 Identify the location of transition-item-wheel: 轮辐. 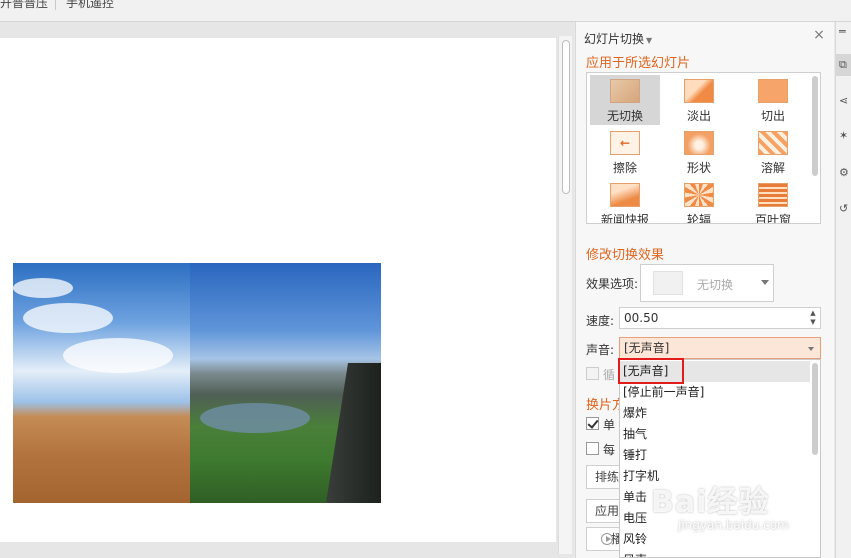
(699, 201).